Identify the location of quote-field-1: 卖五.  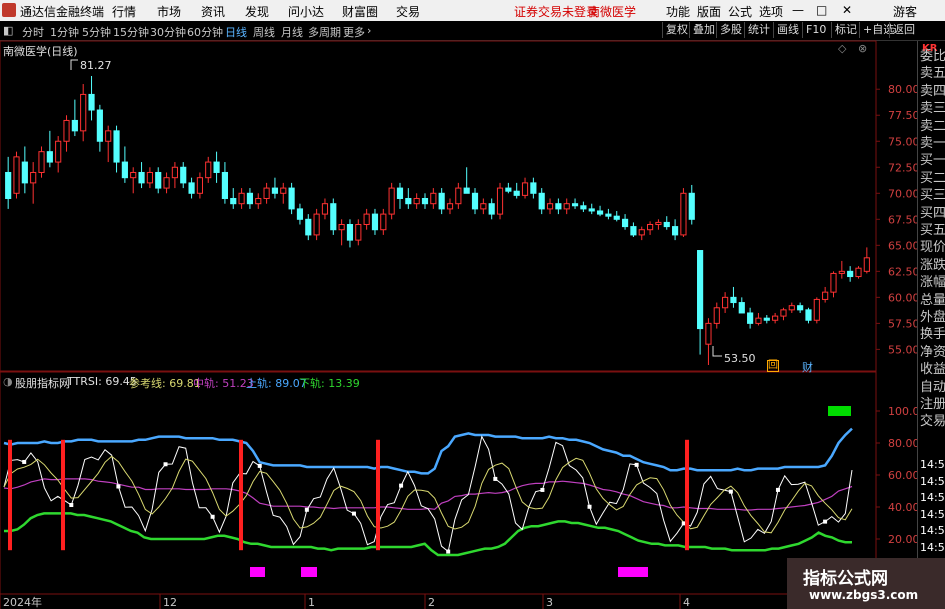
(932, 71).